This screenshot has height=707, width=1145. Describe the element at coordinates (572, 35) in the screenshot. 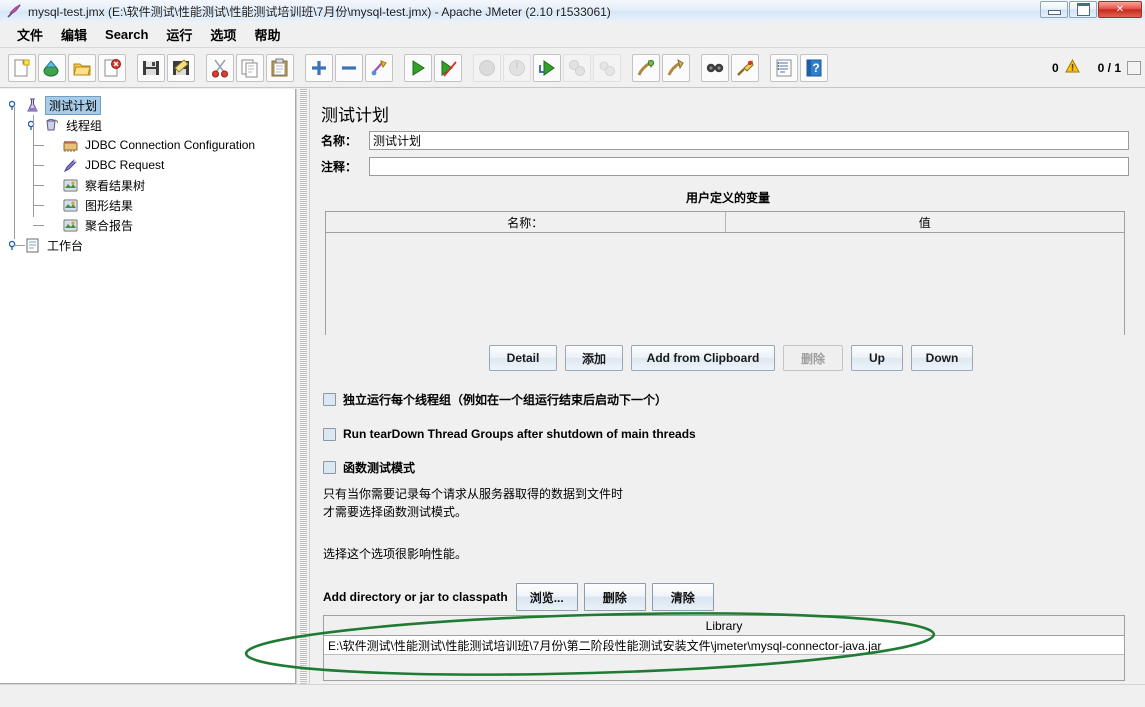

I see `menu-bar: 文件 编辑 Search 运行 选项 帮助` at that location.